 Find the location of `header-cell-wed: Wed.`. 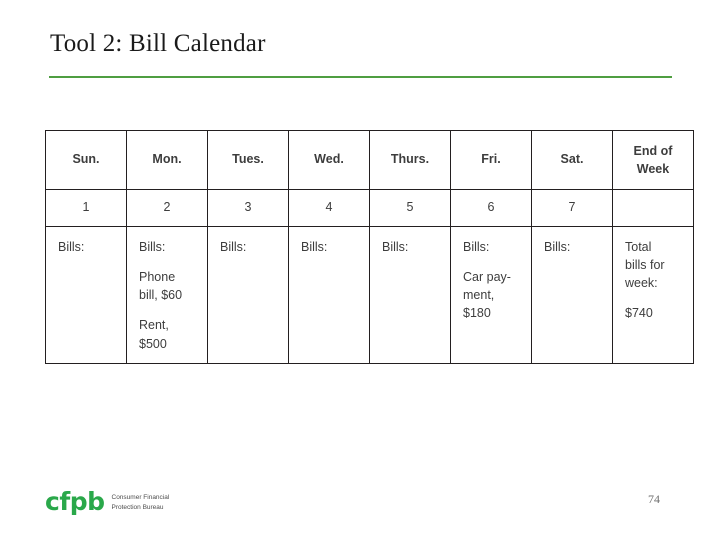

header-cell-wed: Wed. is located at coordinates (329, 160).